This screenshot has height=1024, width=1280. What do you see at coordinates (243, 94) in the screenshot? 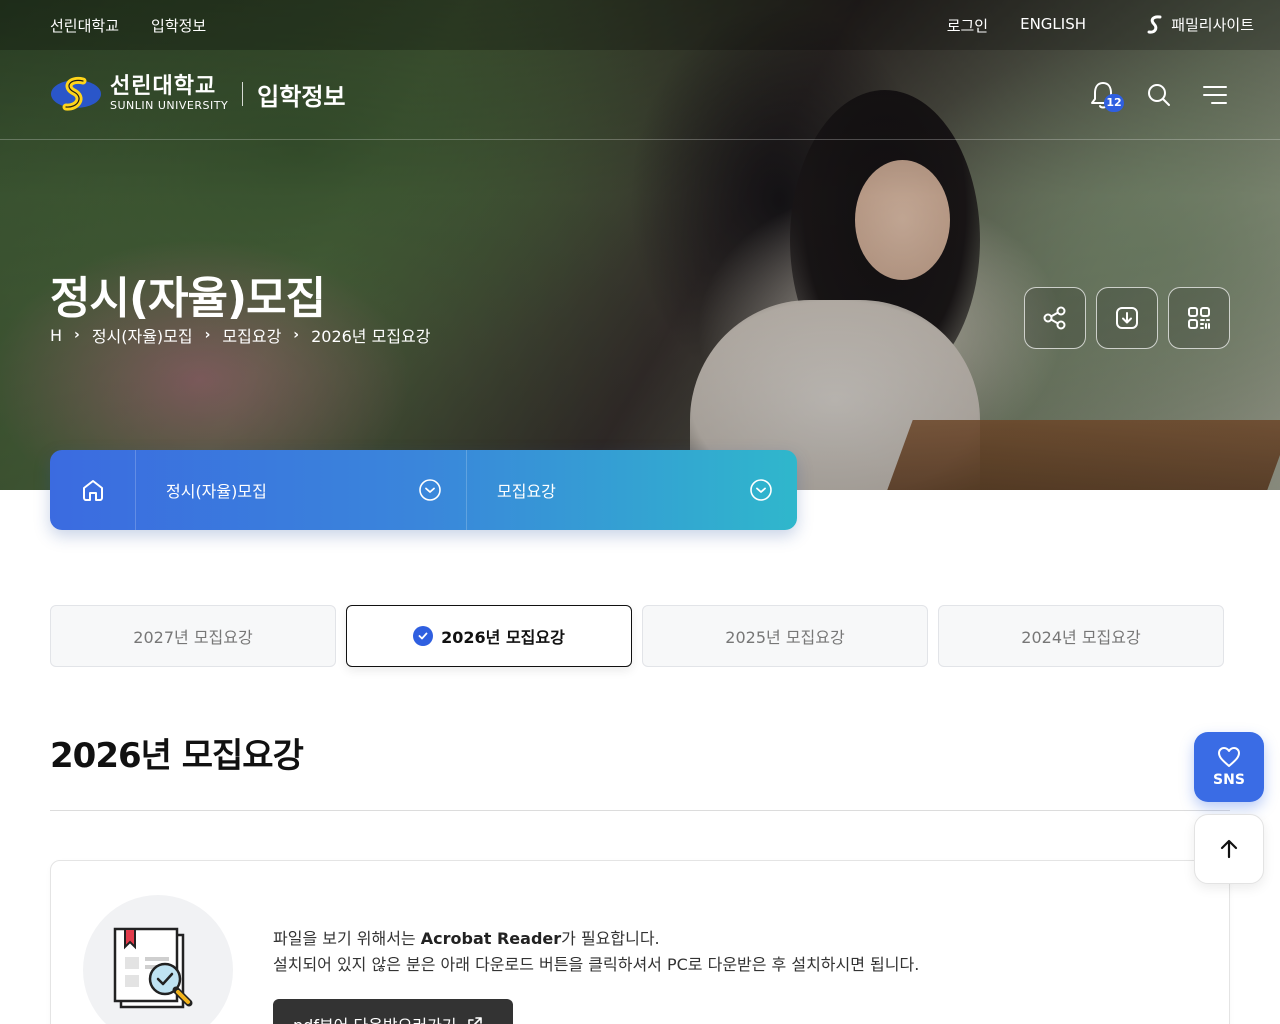
I see `logo-divider` at bounding box center [243, 94].